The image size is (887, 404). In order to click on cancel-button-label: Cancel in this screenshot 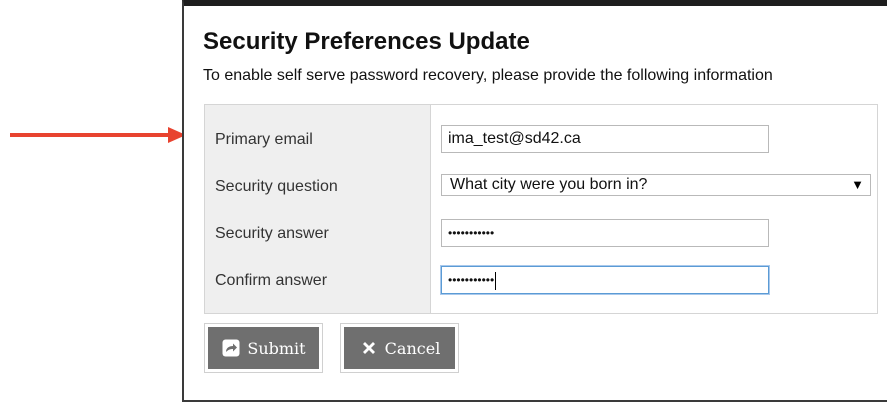, I will do `click(412, 348)`.